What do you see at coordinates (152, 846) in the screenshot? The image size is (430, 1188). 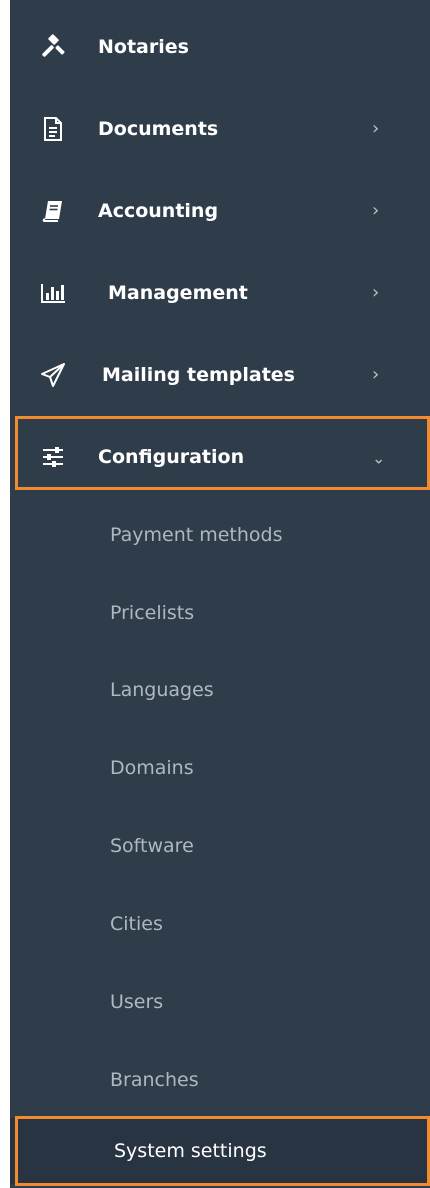 I see `subnav-item-label: Software` at bounding box center [152, 846].